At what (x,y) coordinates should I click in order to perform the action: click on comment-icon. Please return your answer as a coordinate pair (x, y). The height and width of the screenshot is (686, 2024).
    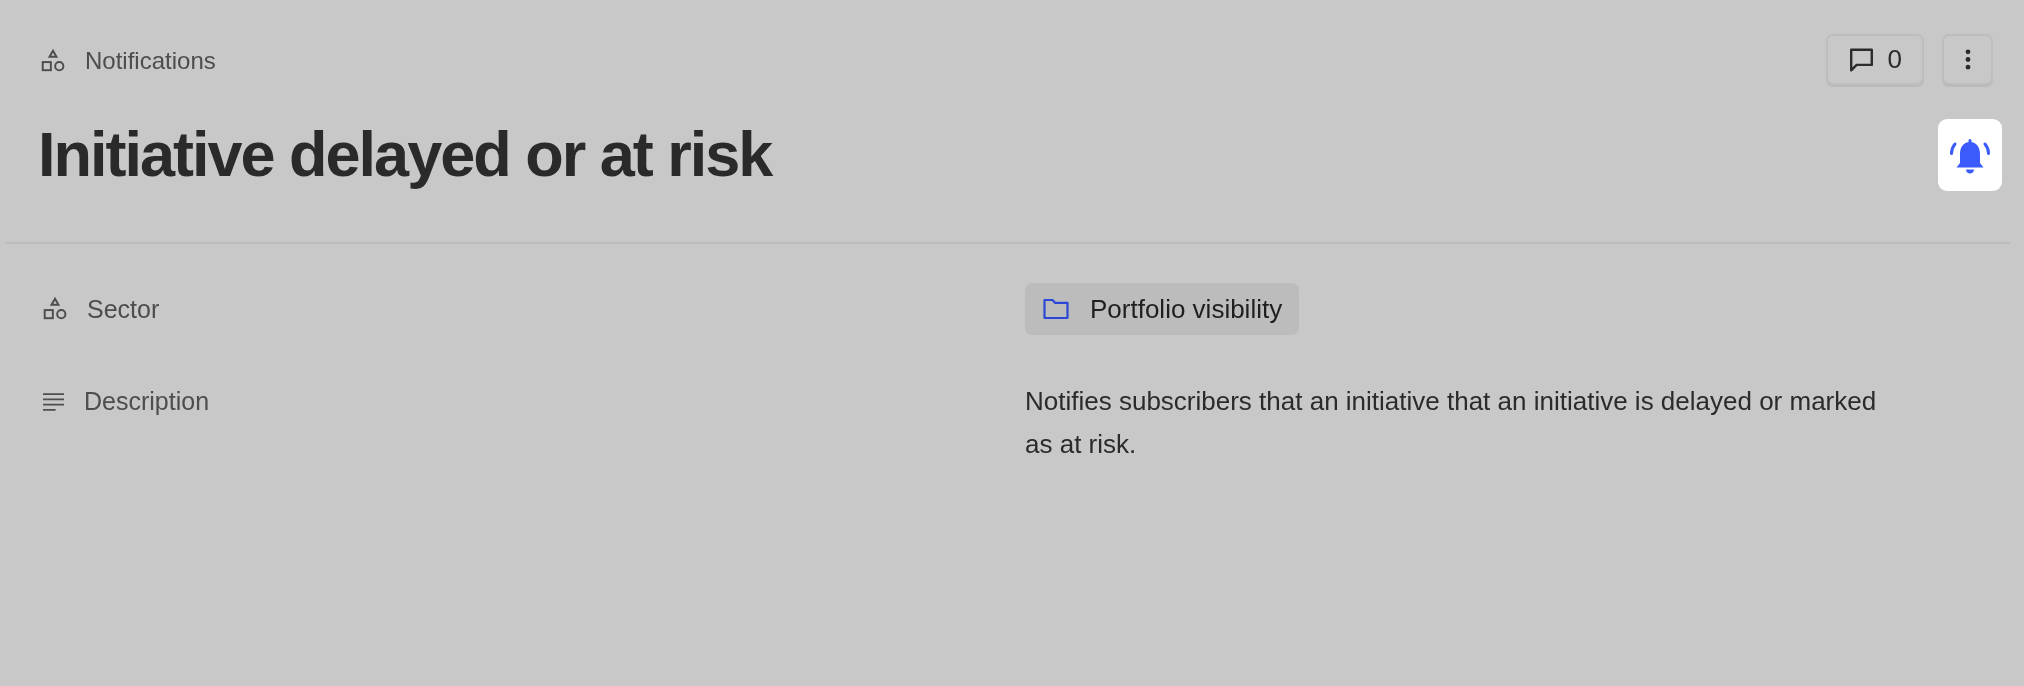
    Looking at the image, I should click on (1861, 59).